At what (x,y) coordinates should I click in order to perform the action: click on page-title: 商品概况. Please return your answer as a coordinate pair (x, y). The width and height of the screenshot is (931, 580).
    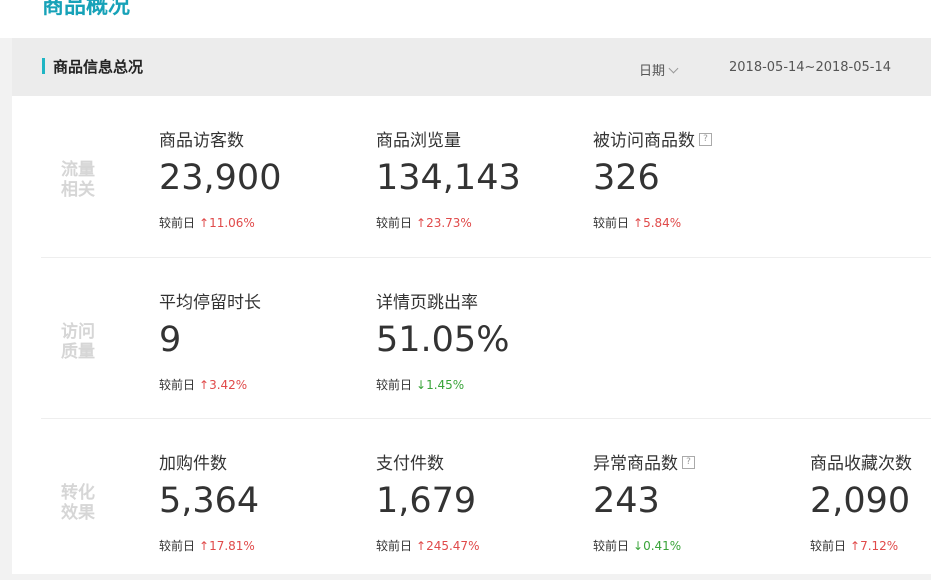
    Looking at the image, I should click on (86, 9).